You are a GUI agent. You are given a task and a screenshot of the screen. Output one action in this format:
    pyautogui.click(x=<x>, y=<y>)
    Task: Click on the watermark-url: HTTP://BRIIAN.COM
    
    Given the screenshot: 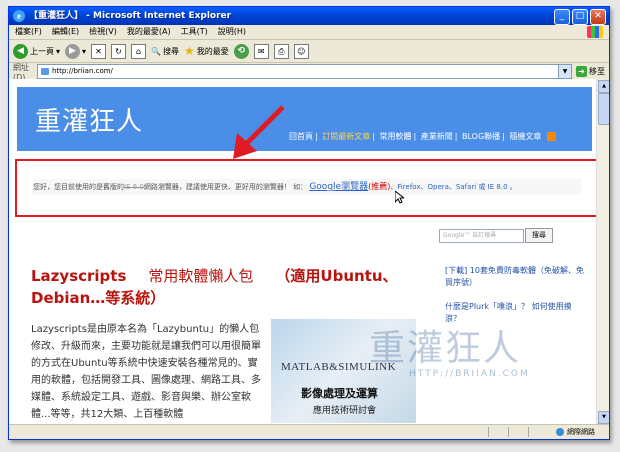 What is the action you would take?
    pyautogui.click(x=469, y=374)
    